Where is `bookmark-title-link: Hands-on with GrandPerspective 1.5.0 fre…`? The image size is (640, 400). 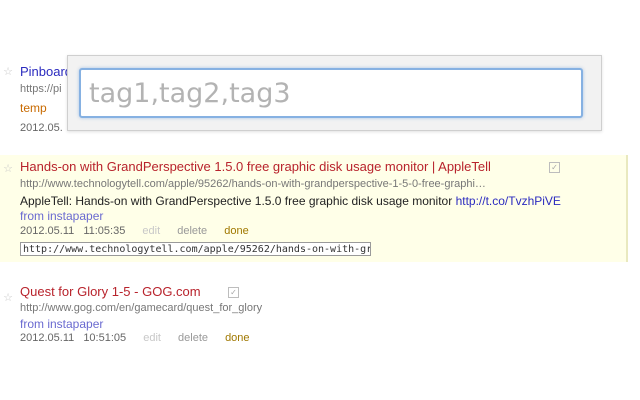
bookmark-title-link: Hands-on with GrandPerspective 1.5.0 fre… is located at coordinates (255, 166).